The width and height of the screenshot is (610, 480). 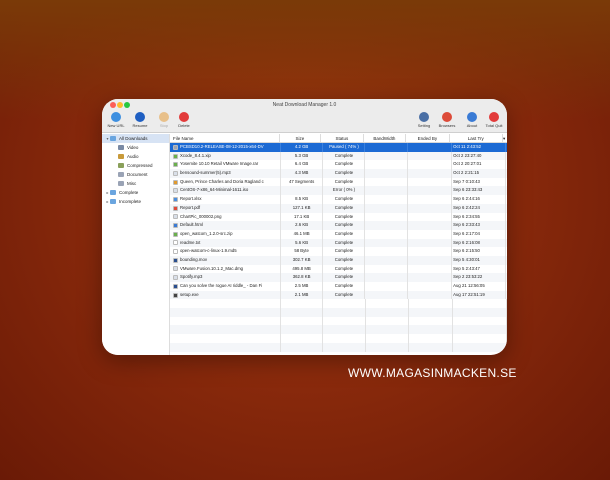 I want to click on cell-size: 495.8 MB, so click(x=302, y=269).